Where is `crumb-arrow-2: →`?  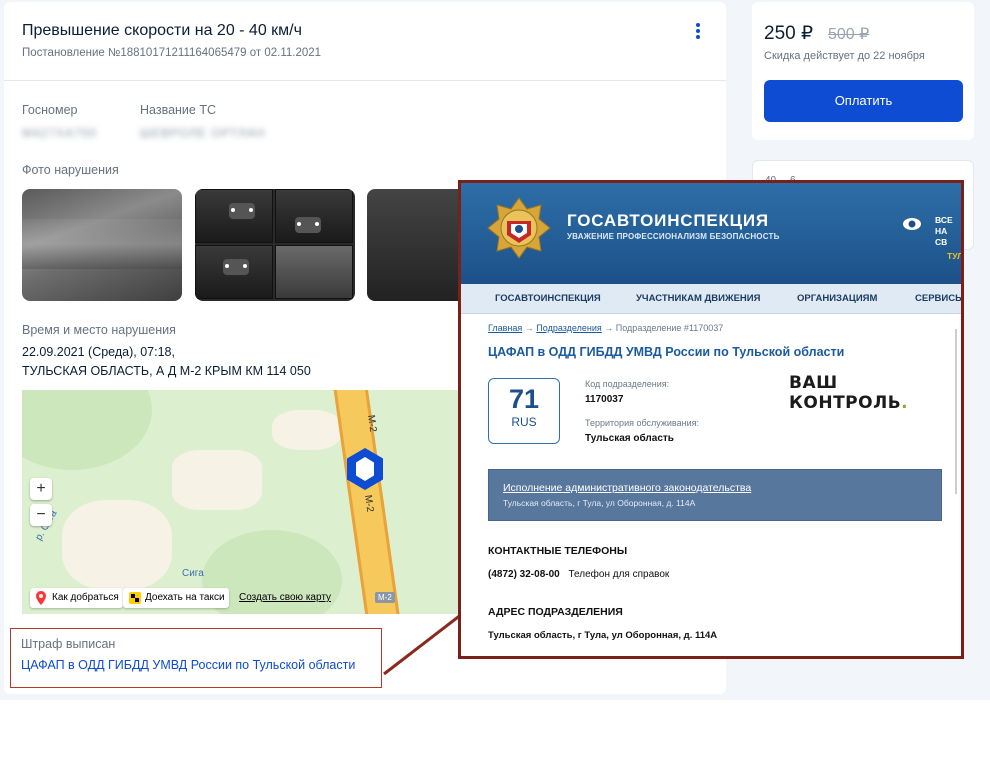
crumb-arrow-2: → is located at coordinates (609, 328).